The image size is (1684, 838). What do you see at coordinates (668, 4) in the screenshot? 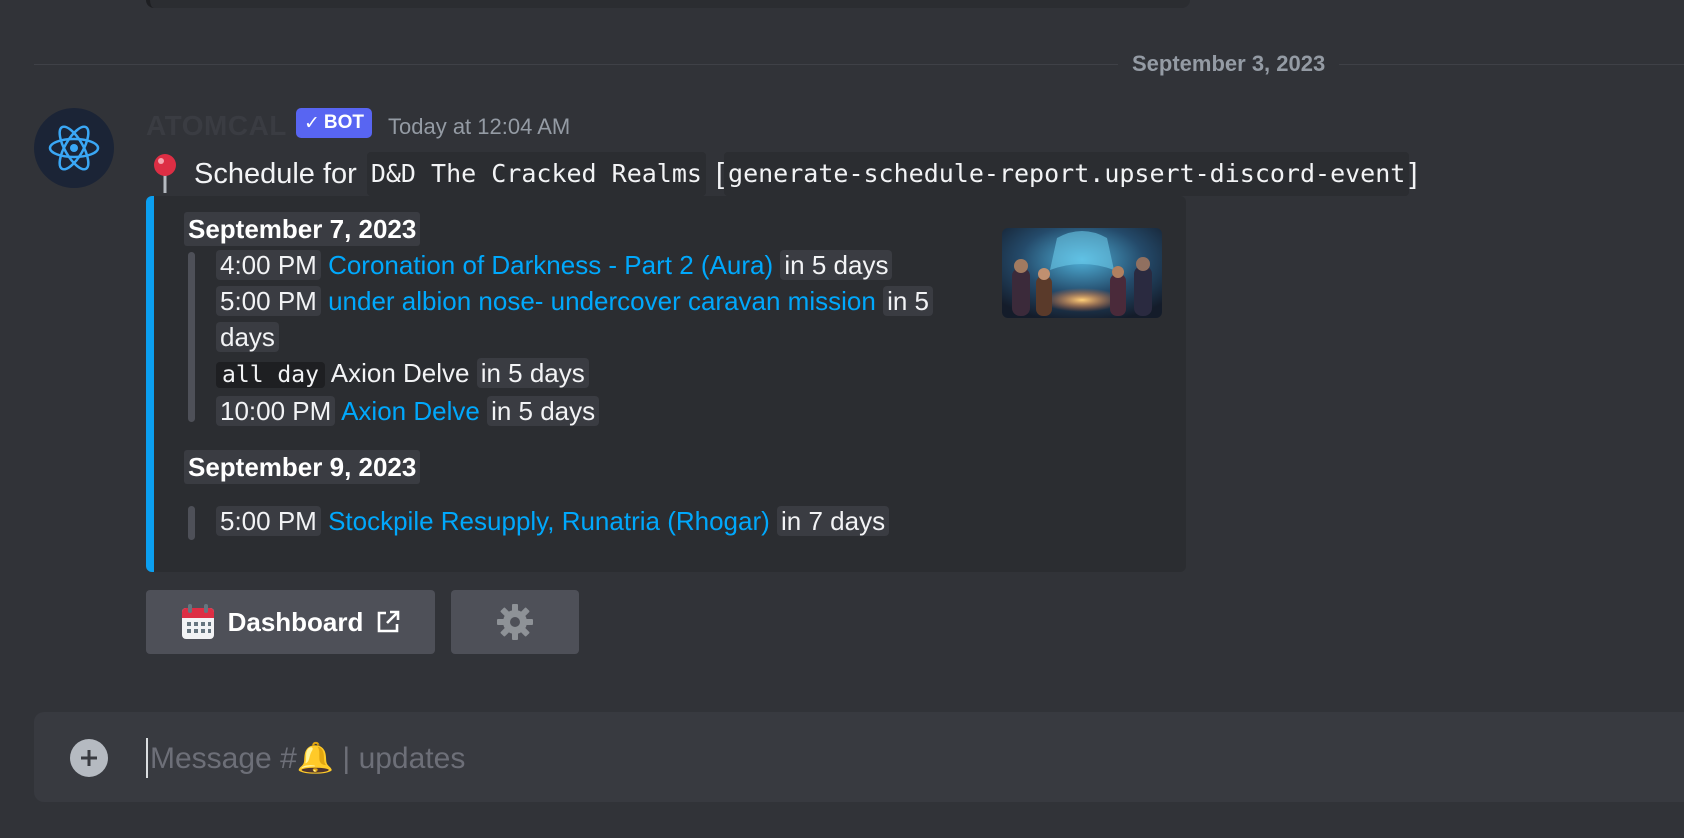
I see `previous-embed-edge` at bounding box center [668, 4].